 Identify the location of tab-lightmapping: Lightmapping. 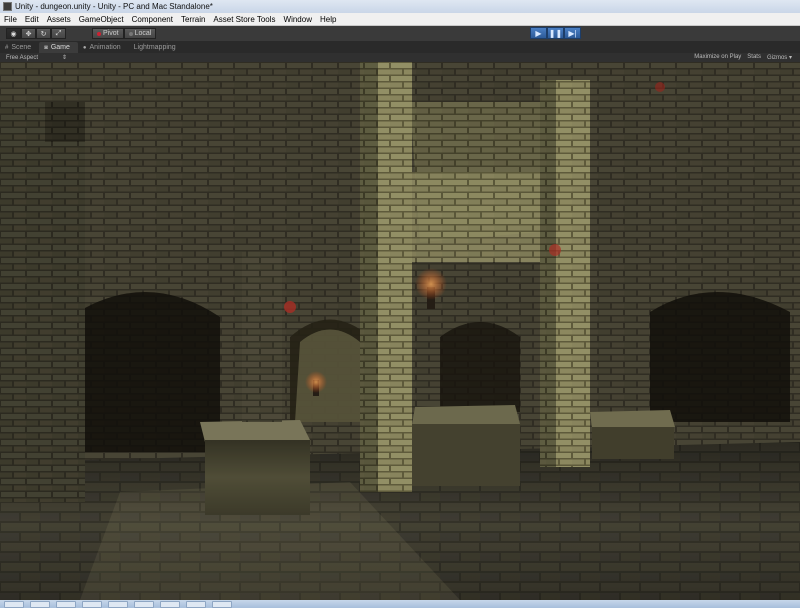
(156, 47).